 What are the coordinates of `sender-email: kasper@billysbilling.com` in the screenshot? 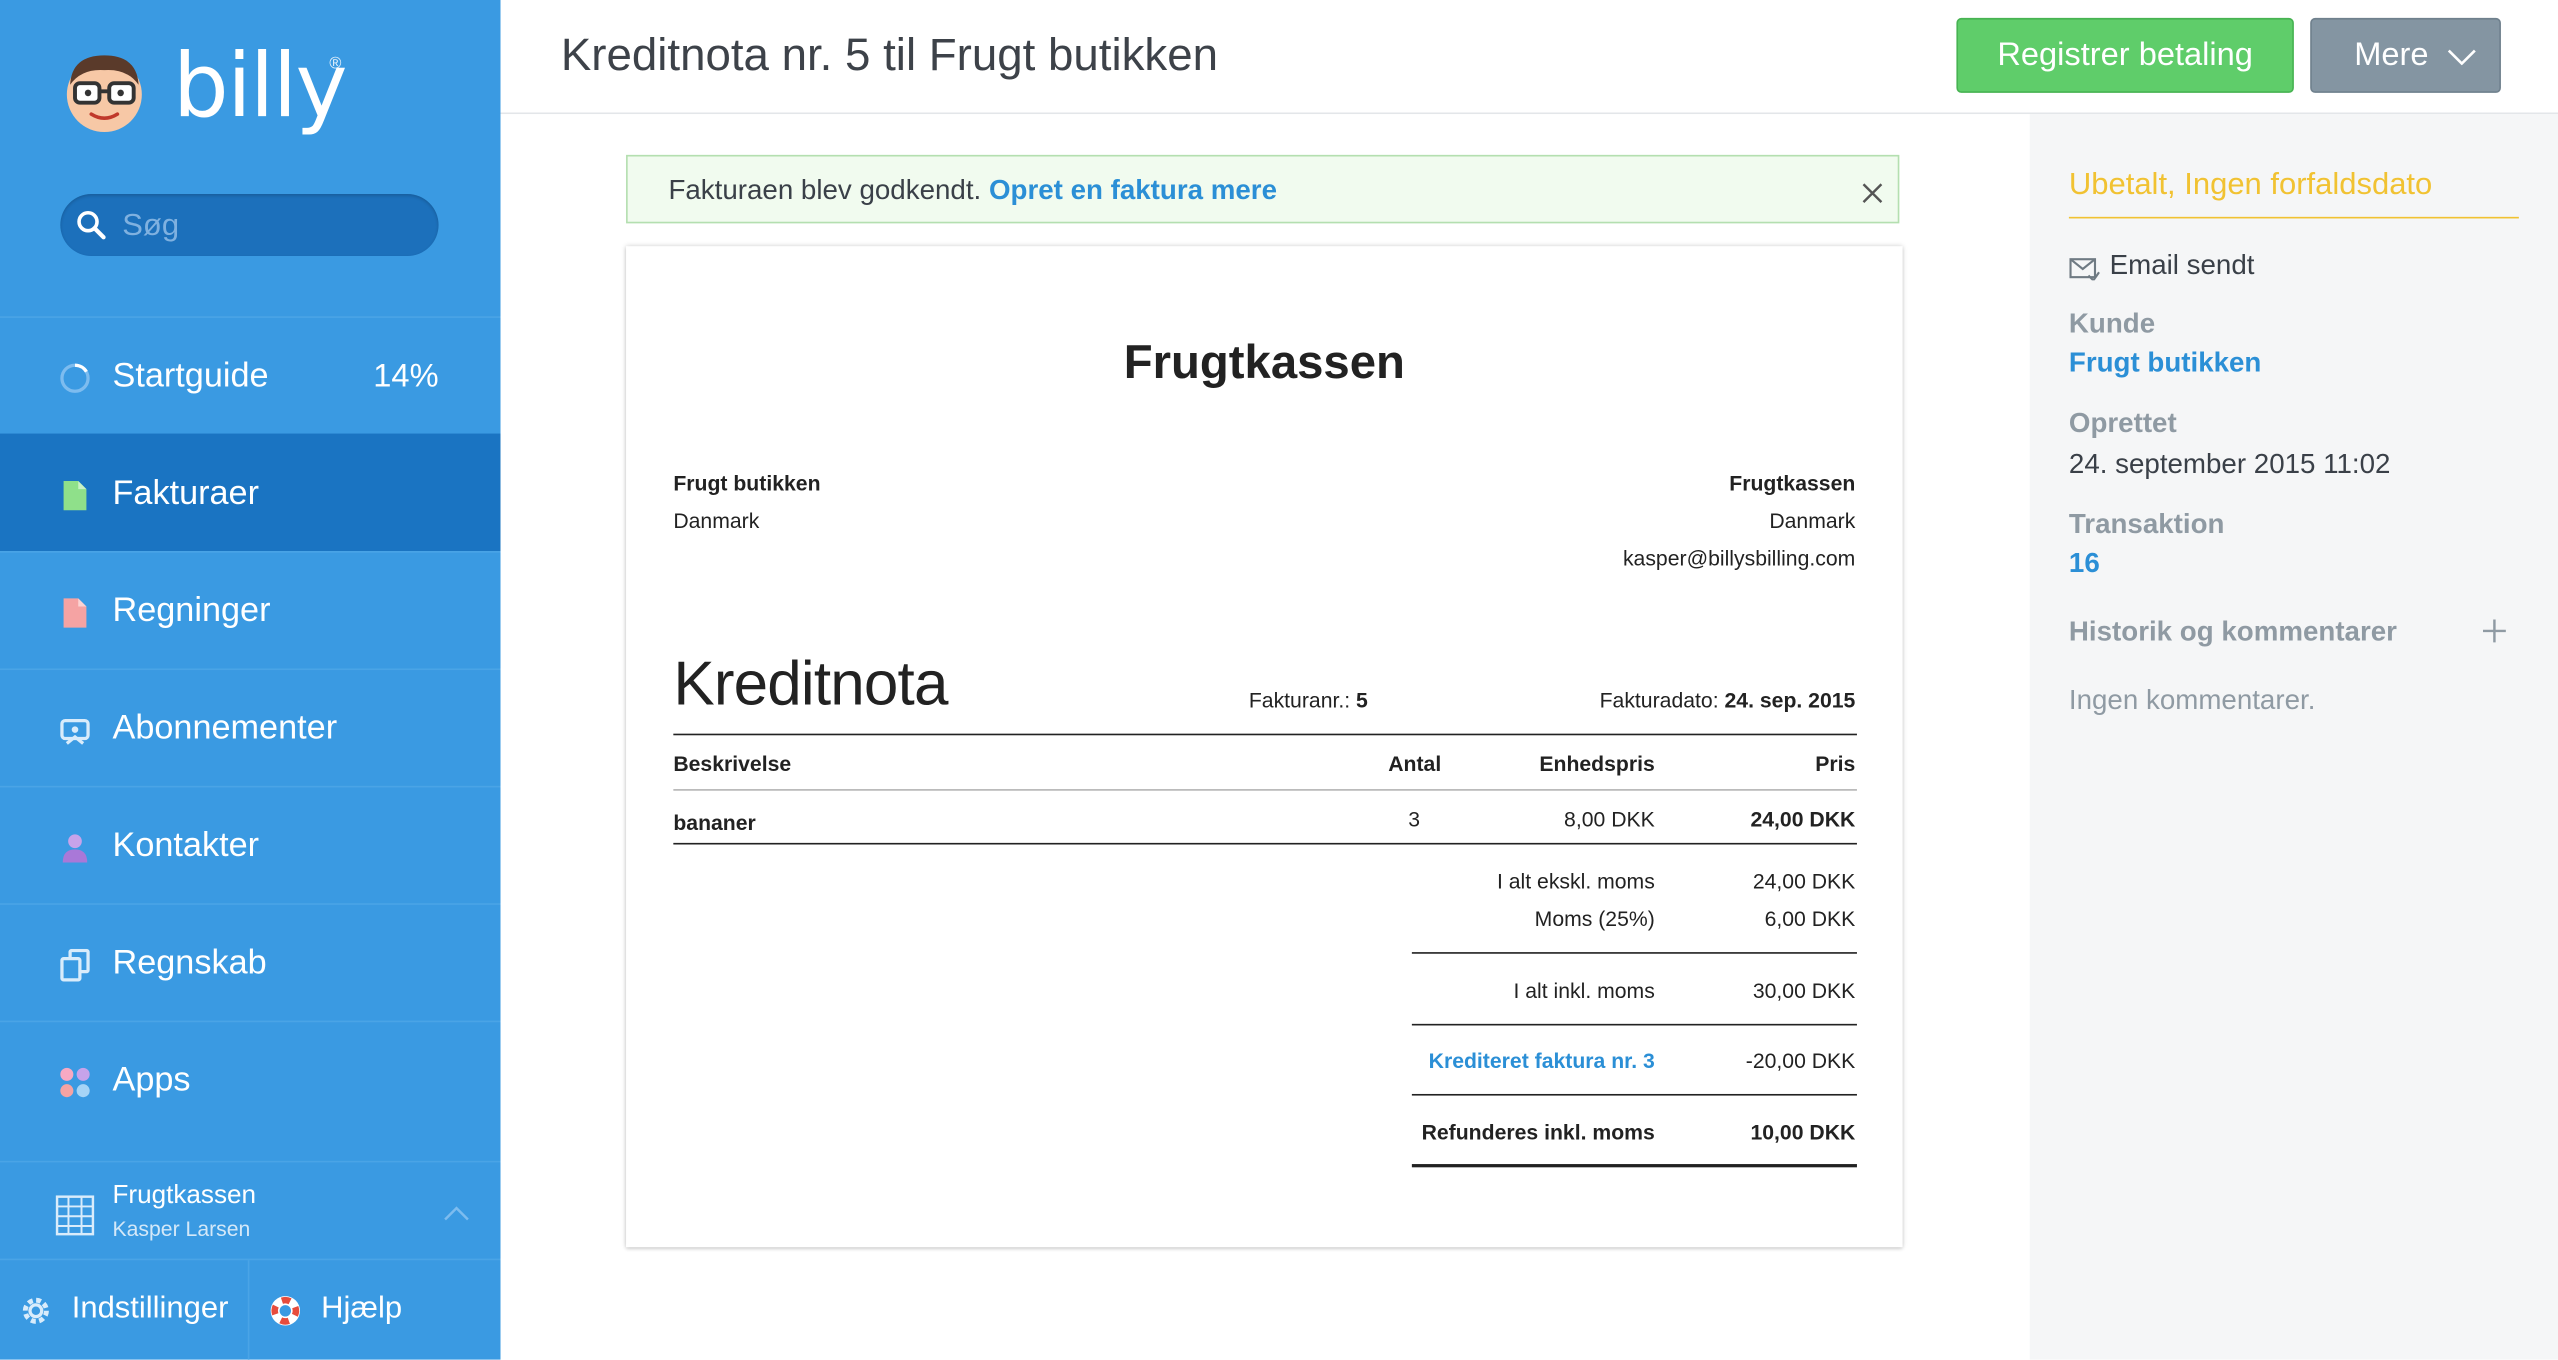 It's located at (1739, 558).